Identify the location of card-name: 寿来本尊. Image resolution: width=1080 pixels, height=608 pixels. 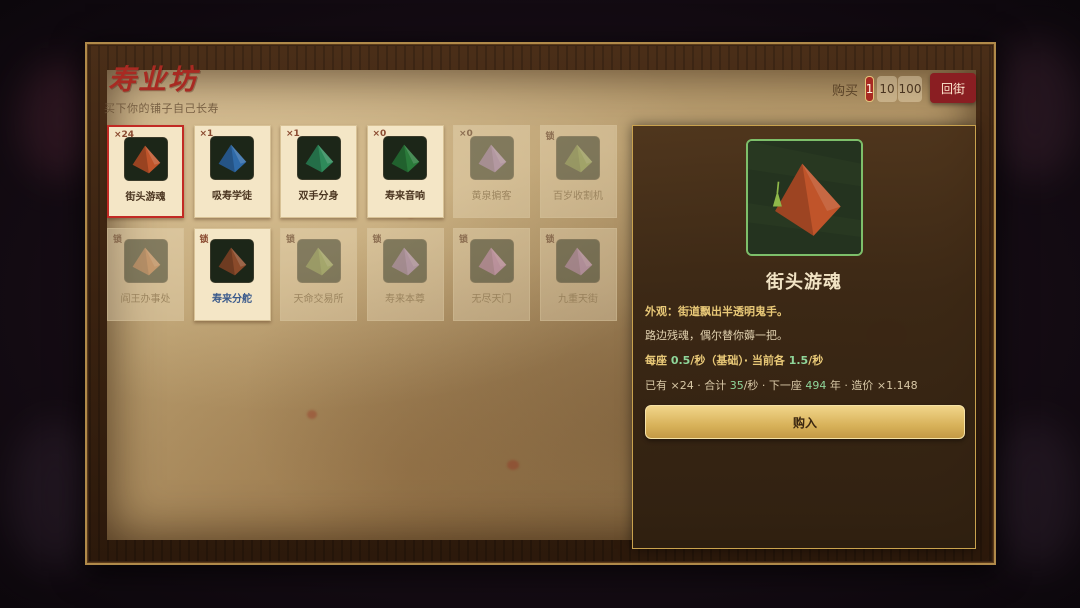
(405, 299).